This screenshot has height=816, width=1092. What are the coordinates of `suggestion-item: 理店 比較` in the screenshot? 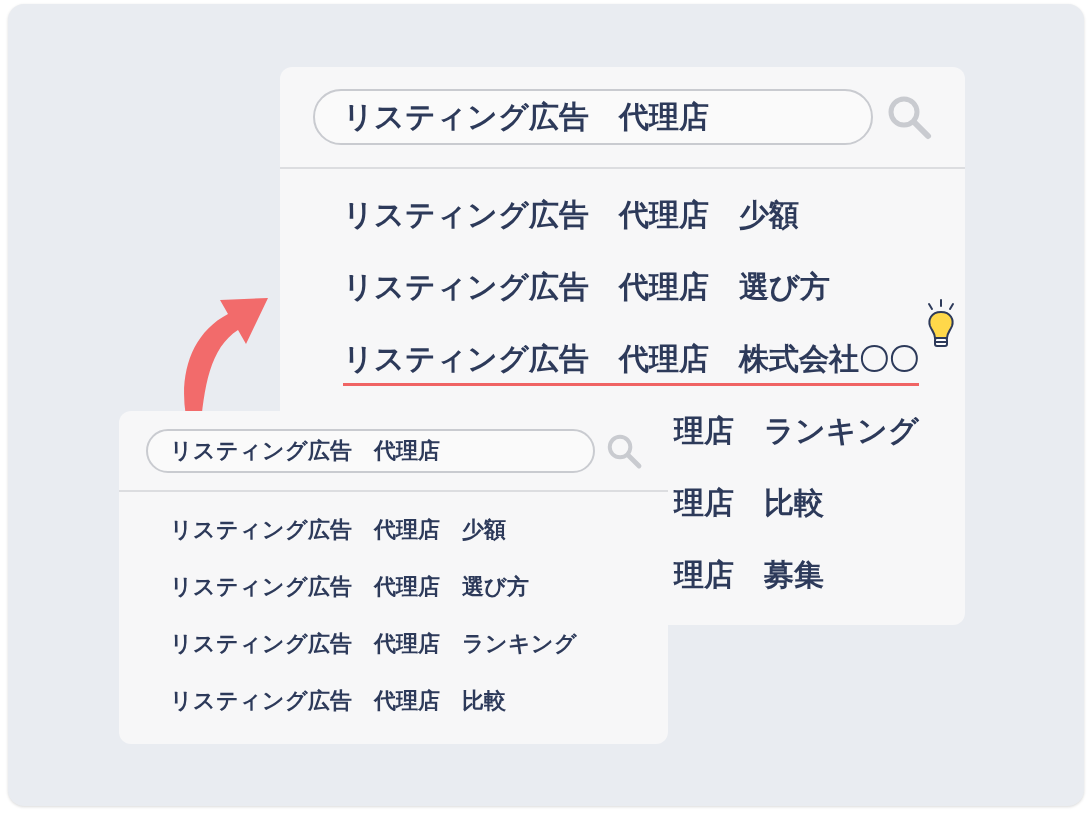 It's located at (749, 503).